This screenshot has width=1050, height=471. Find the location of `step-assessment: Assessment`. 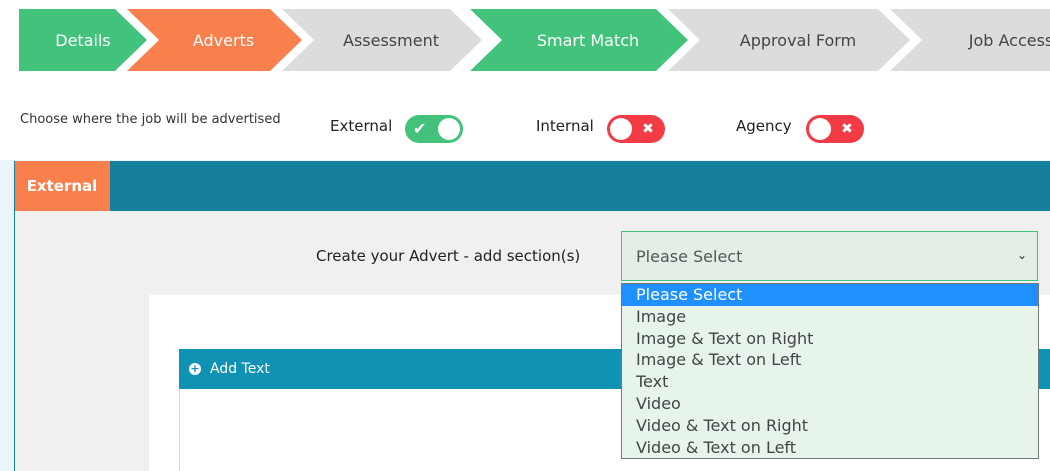

step-assessment: Assessment is located at coordinates (382, 40).